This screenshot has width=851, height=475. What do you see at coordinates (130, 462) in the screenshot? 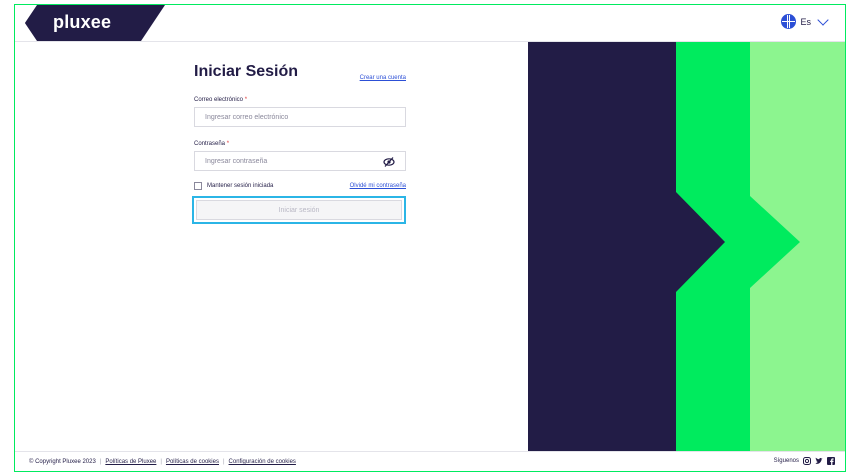
I see `footer-link-pluxee-policies: Políticas de Pluxee` at bounding box center [130, 462].